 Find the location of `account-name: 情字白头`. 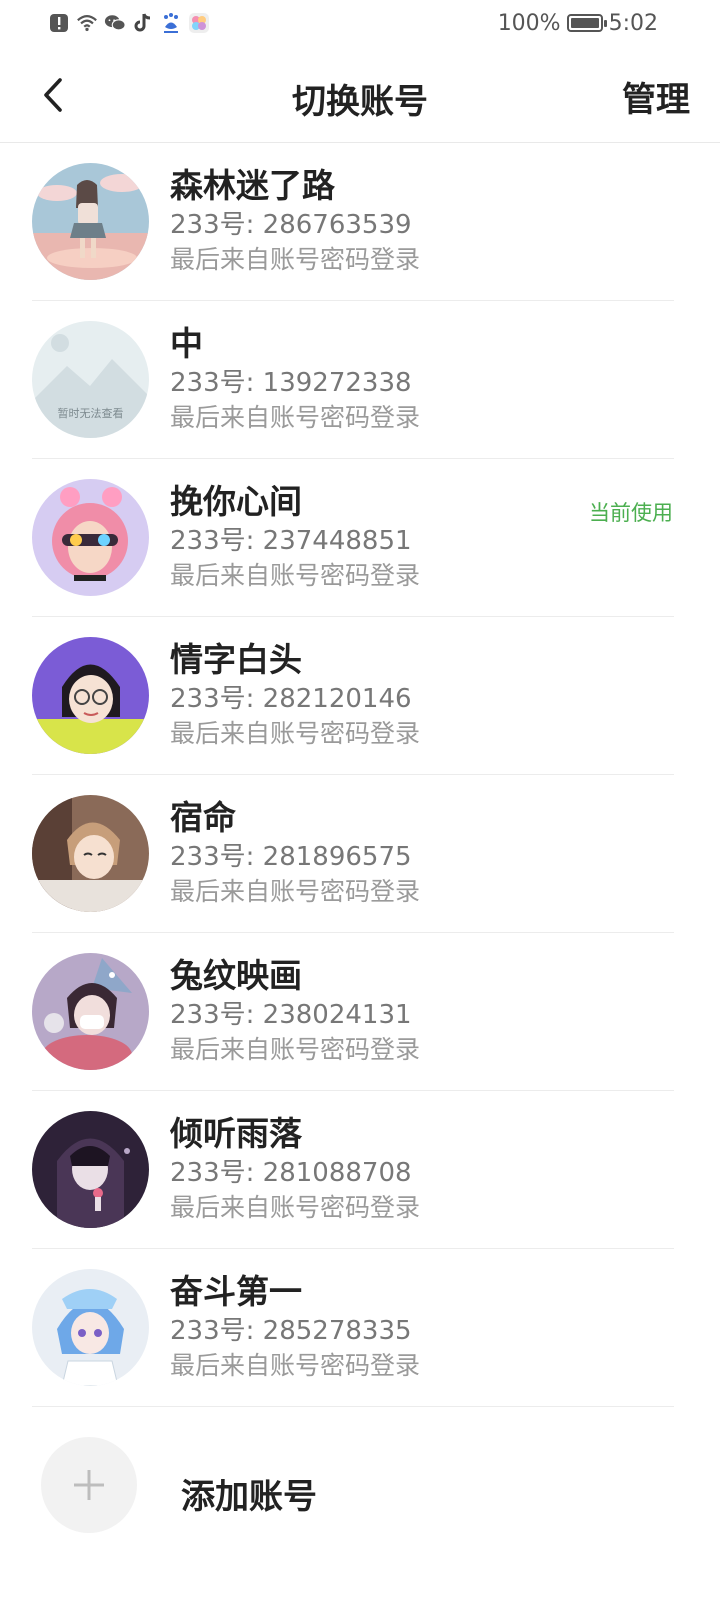

account-name: 情字白头 is located at coordinates (236, 659).